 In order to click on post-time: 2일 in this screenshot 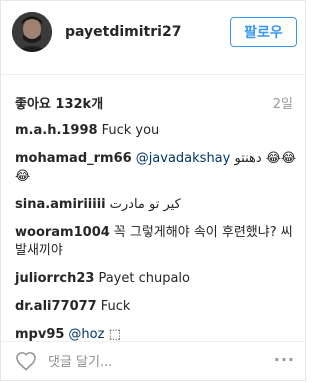, I will do `click(282, 104)`.